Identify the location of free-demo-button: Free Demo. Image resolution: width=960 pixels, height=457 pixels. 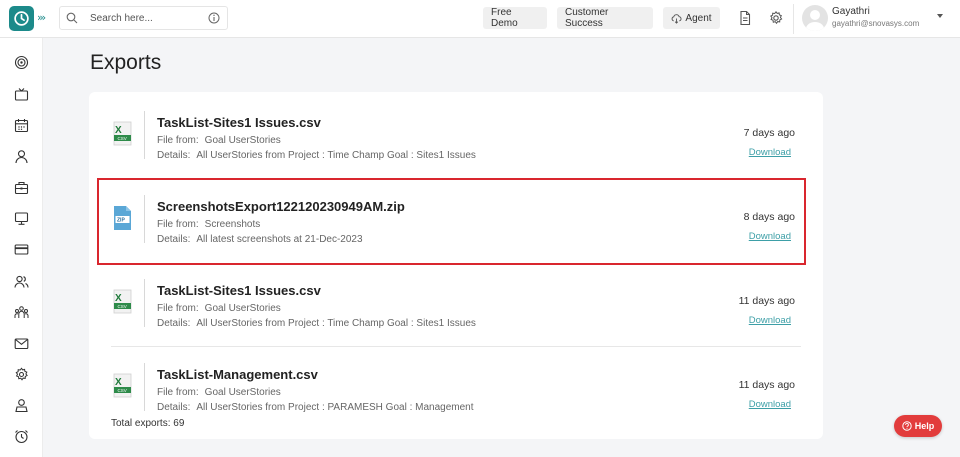
(515, 18).